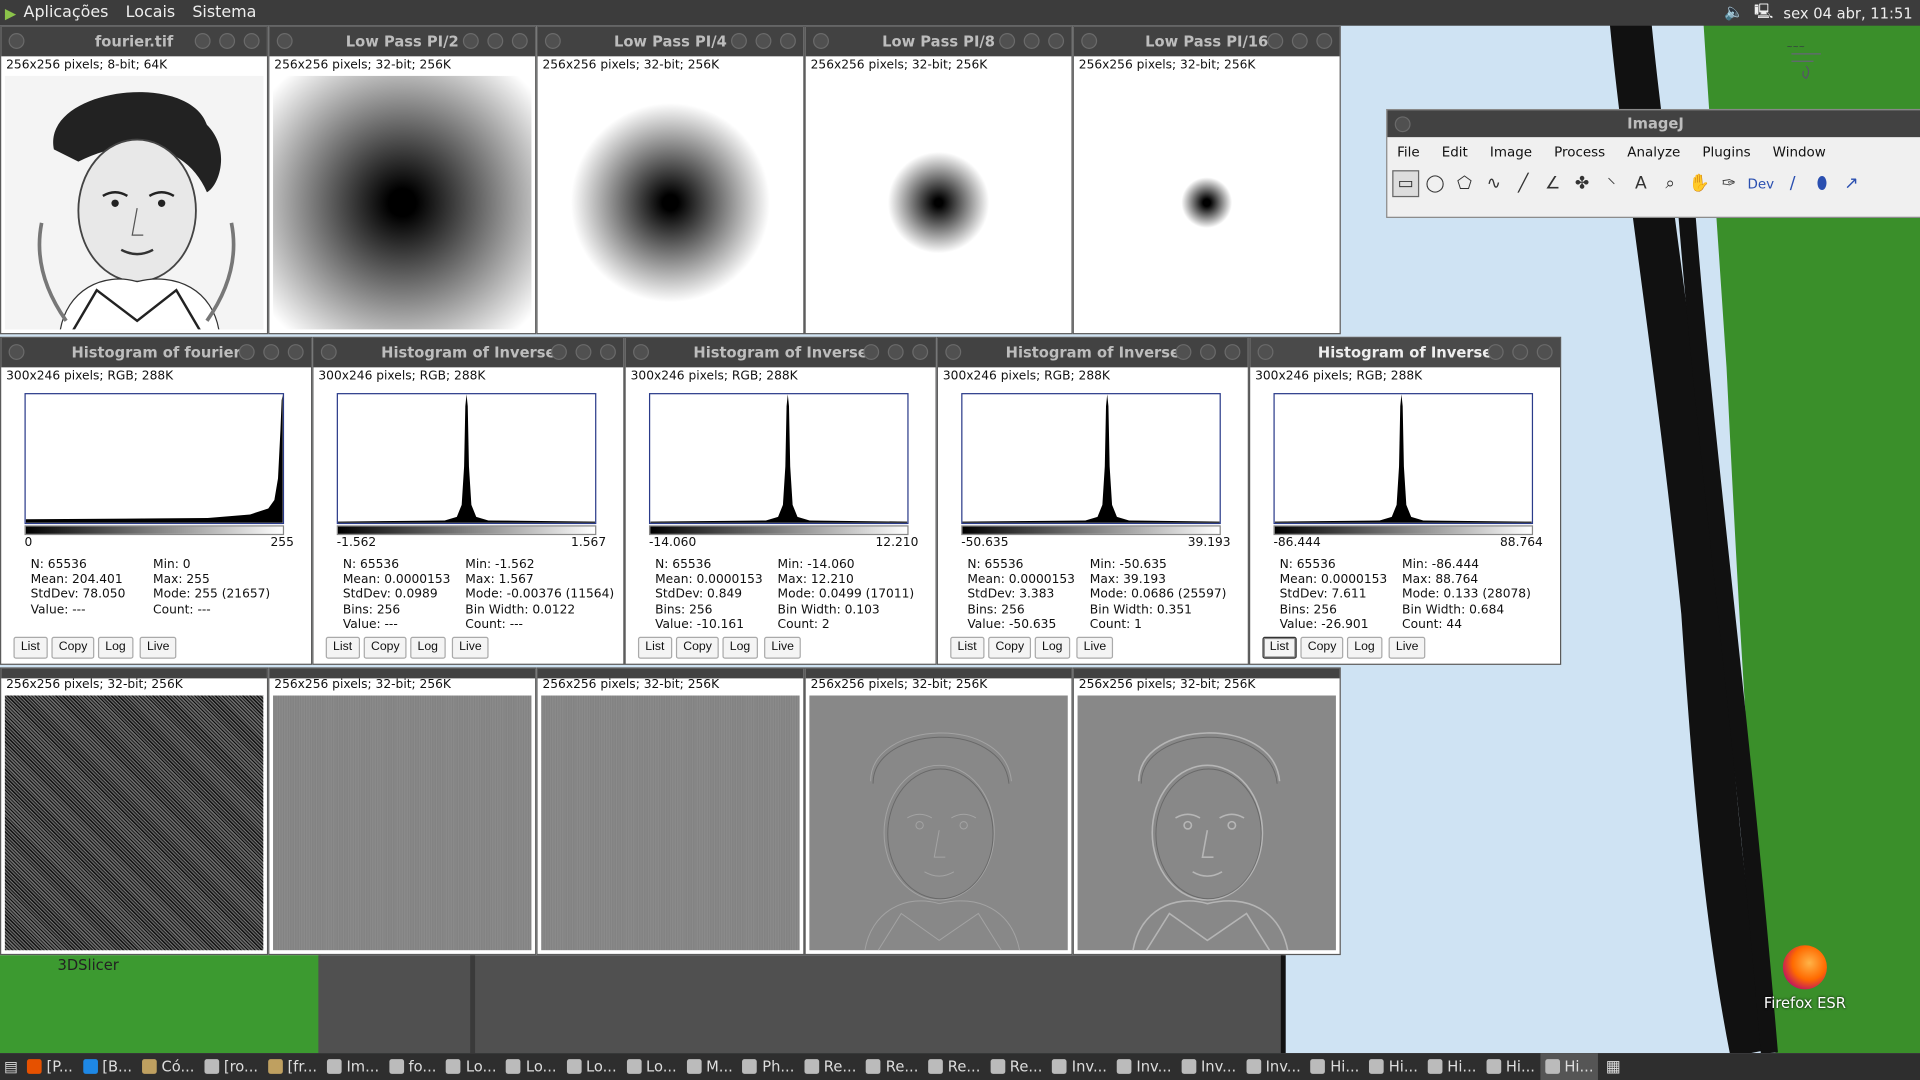  Describe the element at coordinates (1406, 184) in the screenshot. I see `rectangle-tool-icon: ▭` at that location.